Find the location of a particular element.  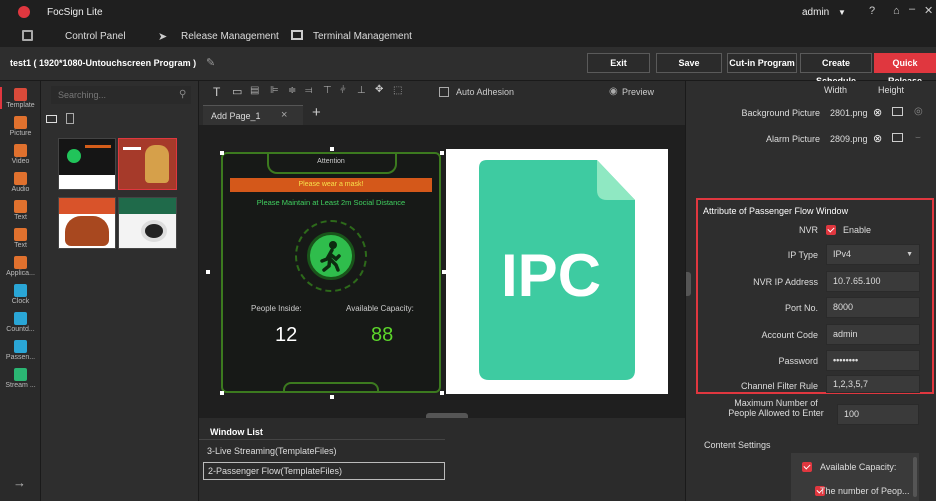

monitor-icon is located at coordinates (297, 35).